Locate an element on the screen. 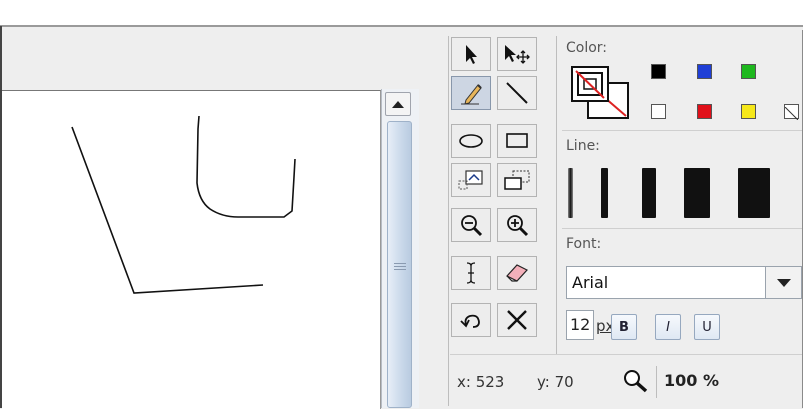 This screenshot has height=409, width=803. image-icon is located at coordinates (470, 180).